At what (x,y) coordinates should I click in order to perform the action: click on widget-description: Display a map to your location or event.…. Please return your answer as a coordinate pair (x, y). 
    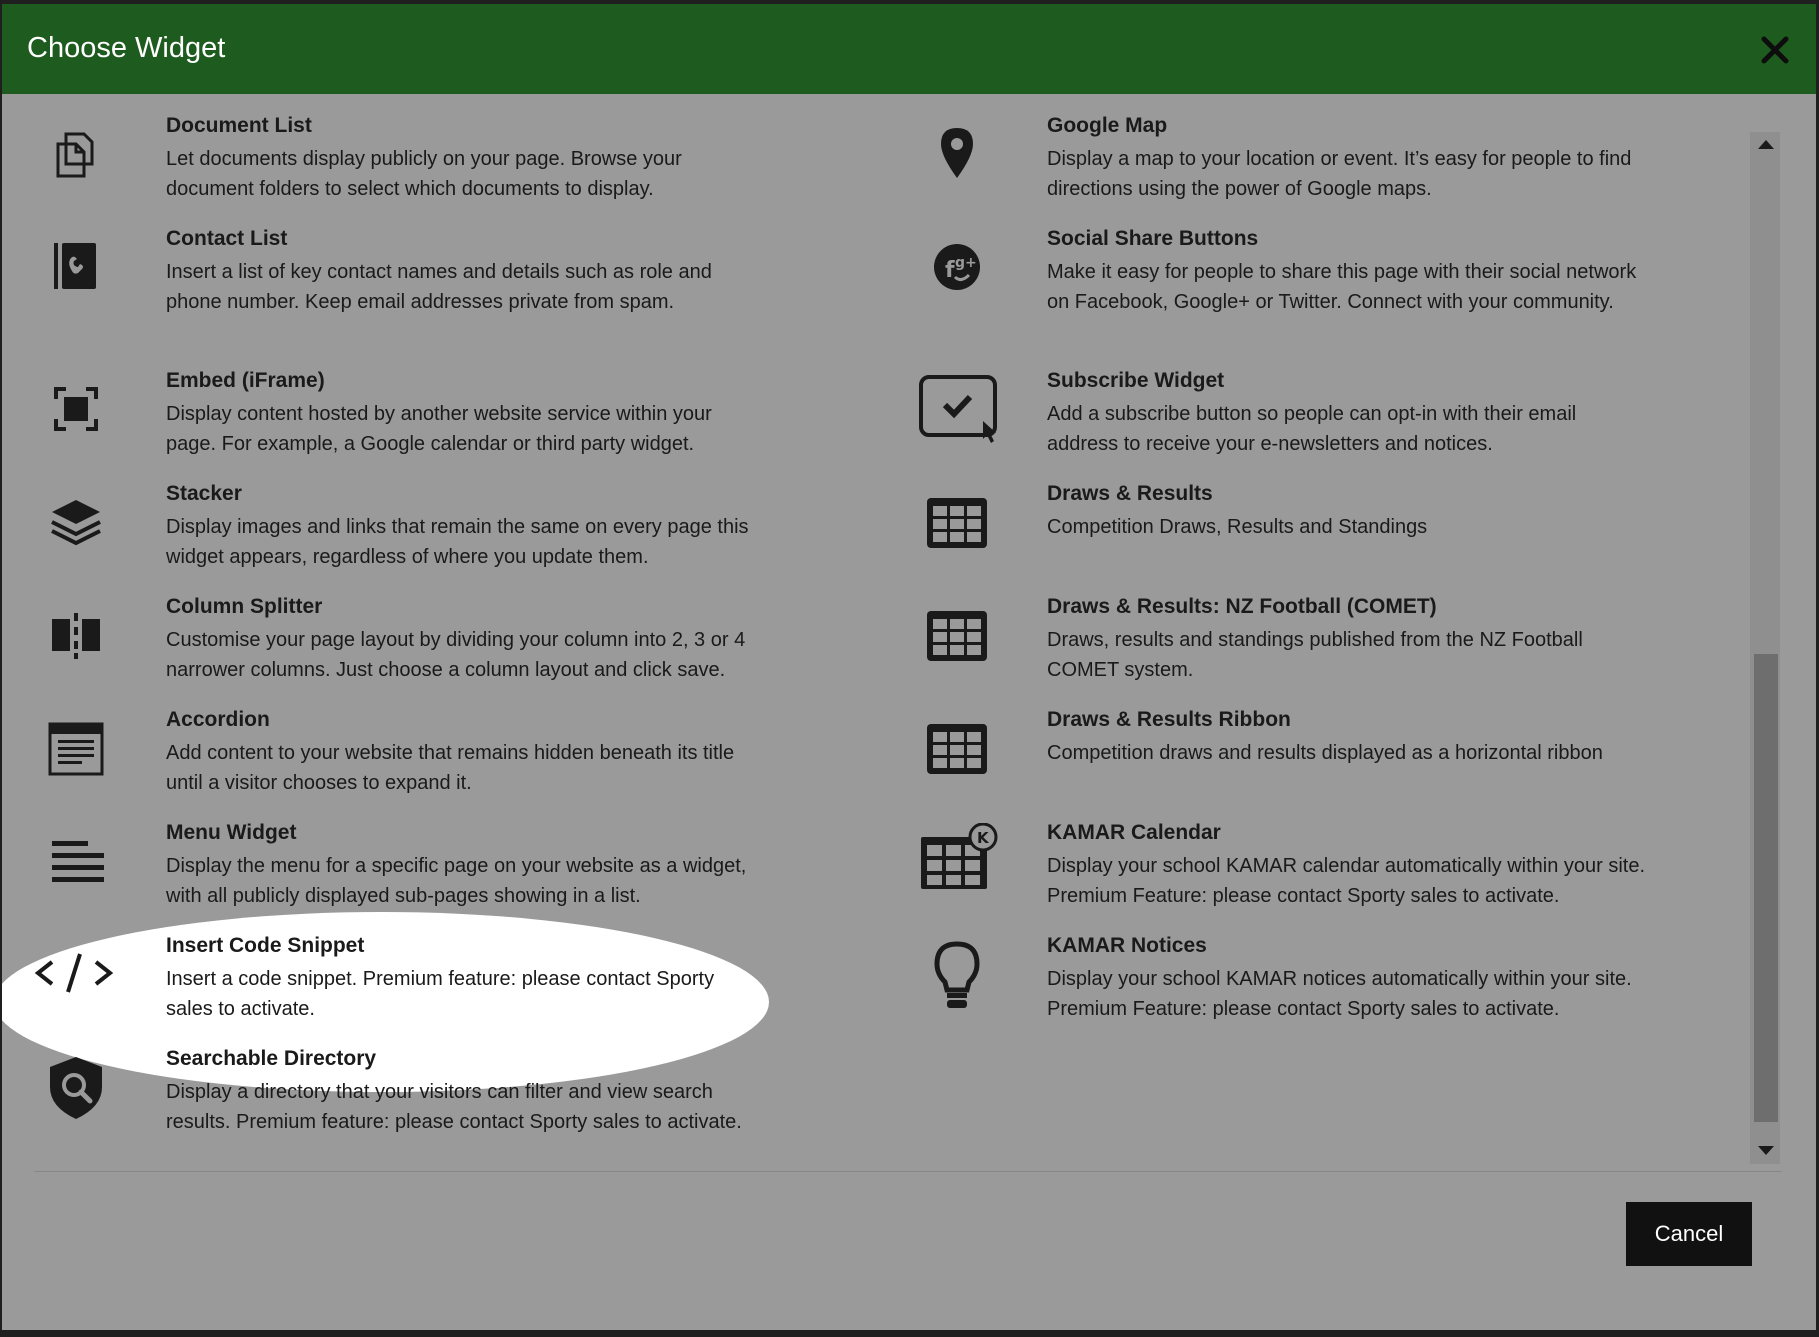
    Looking at the image, I should click on (1339, 174).